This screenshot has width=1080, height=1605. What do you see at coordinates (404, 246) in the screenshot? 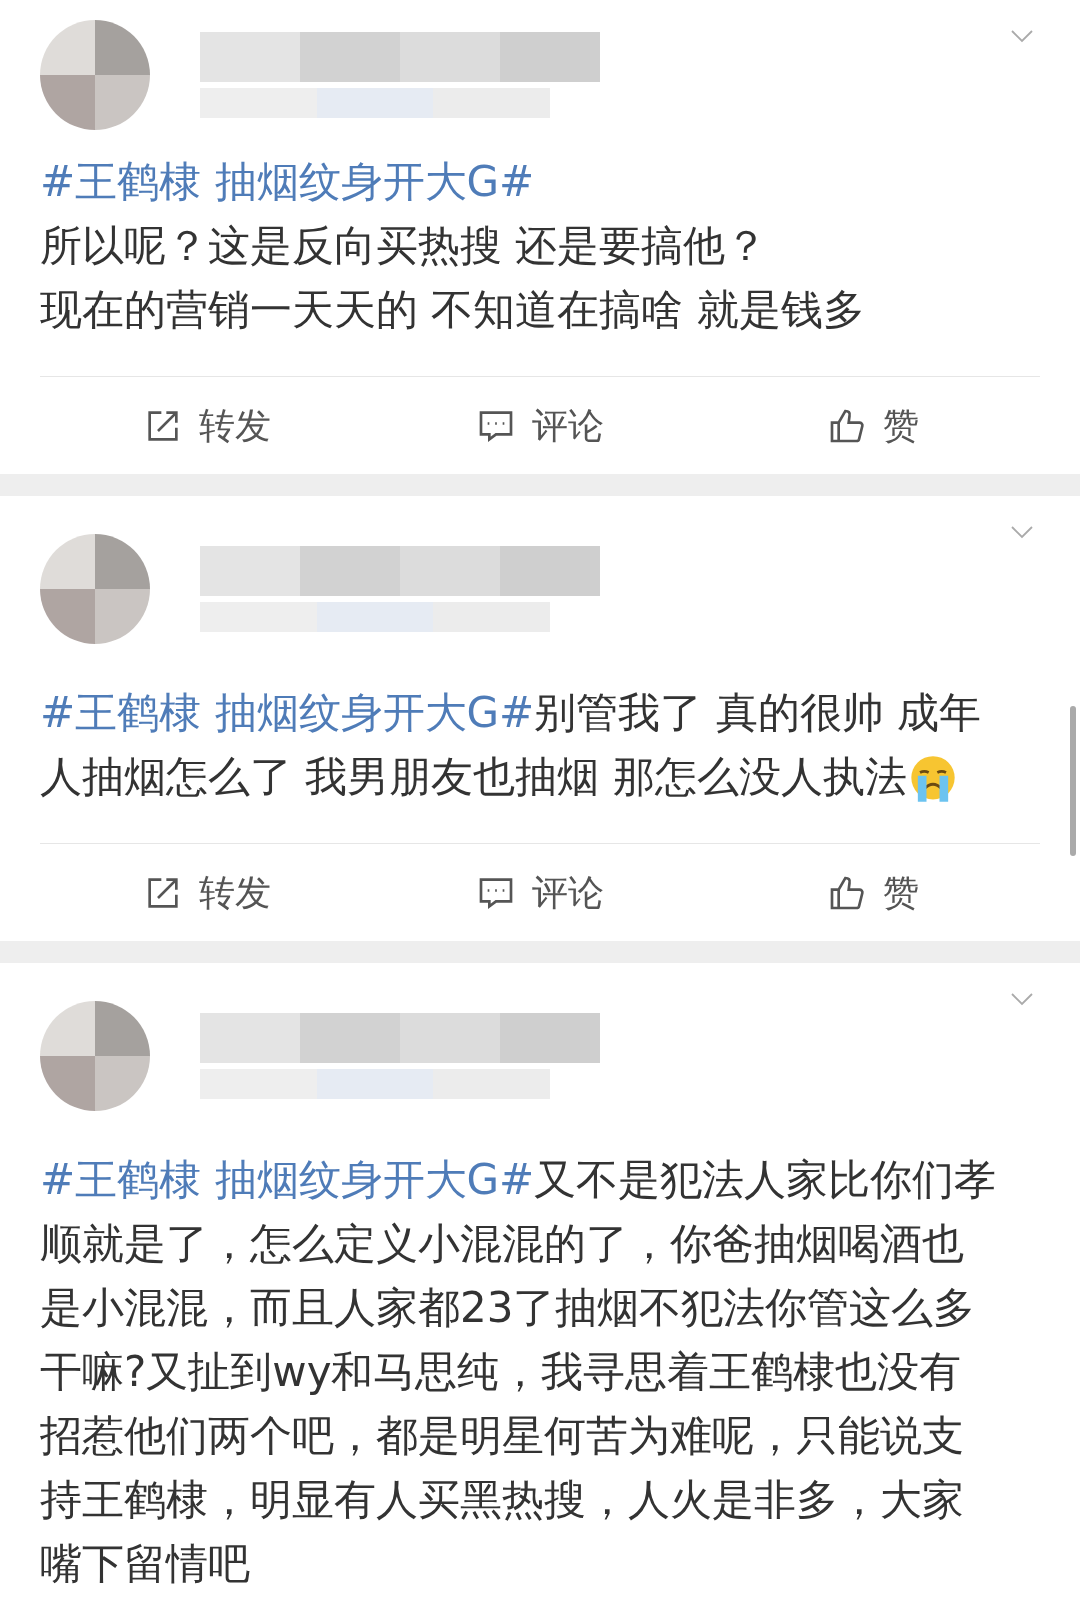
I see `post-text: 所以呢？这是反向买热搜 还是要搞他？` at bounding box center [404, 246].